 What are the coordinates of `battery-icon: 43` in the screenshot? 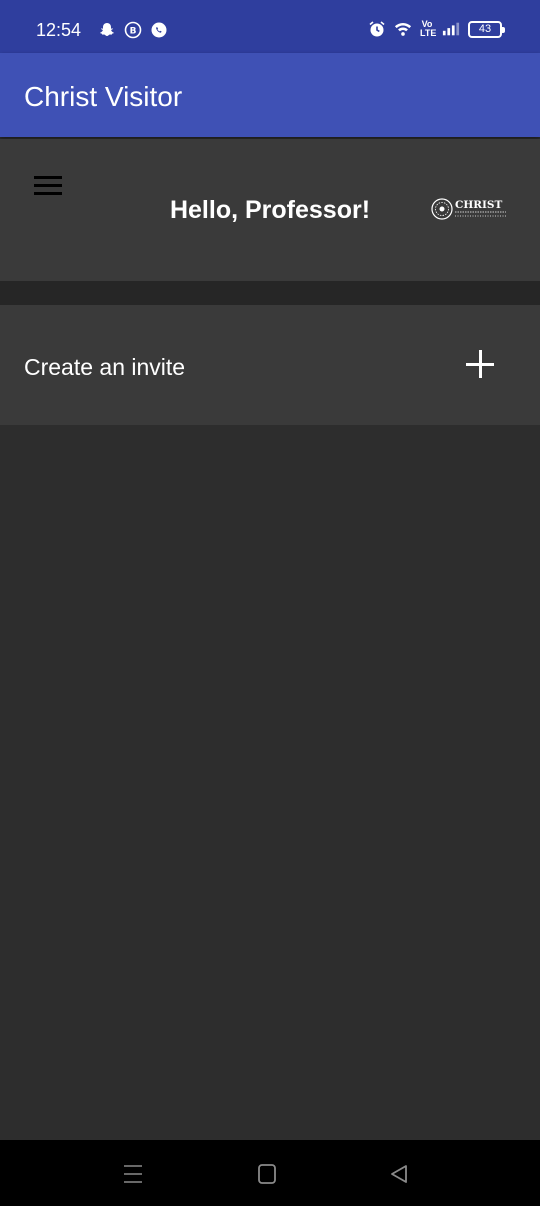 It's located at (486, 29).